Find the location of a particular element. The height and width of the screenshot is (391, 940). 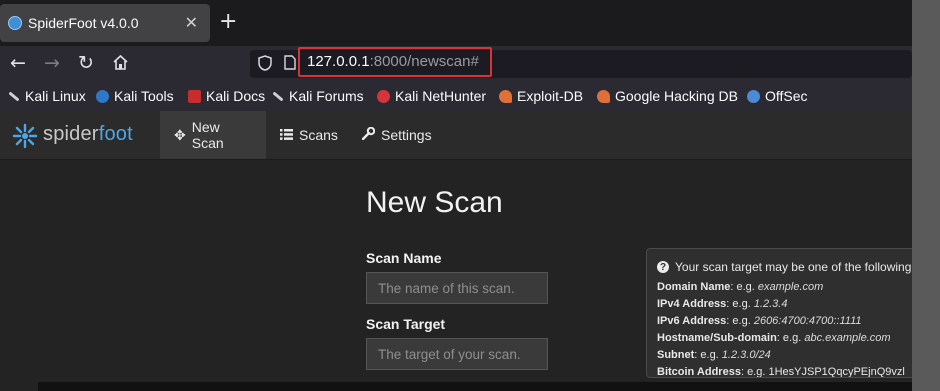

bookmark-label: Exploit-DB is located at coordinates (550, 96).